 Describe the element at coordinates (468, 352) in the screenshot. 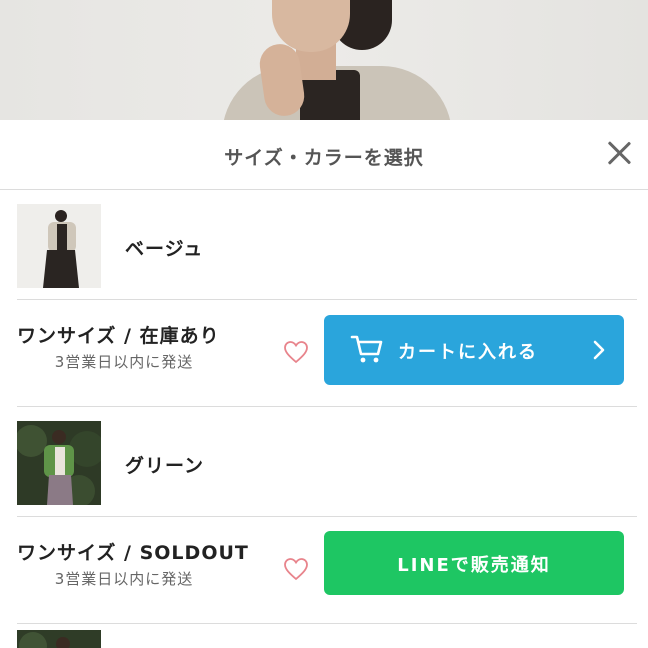

I see `add-to-cart-label: カートに入れる` at that location.